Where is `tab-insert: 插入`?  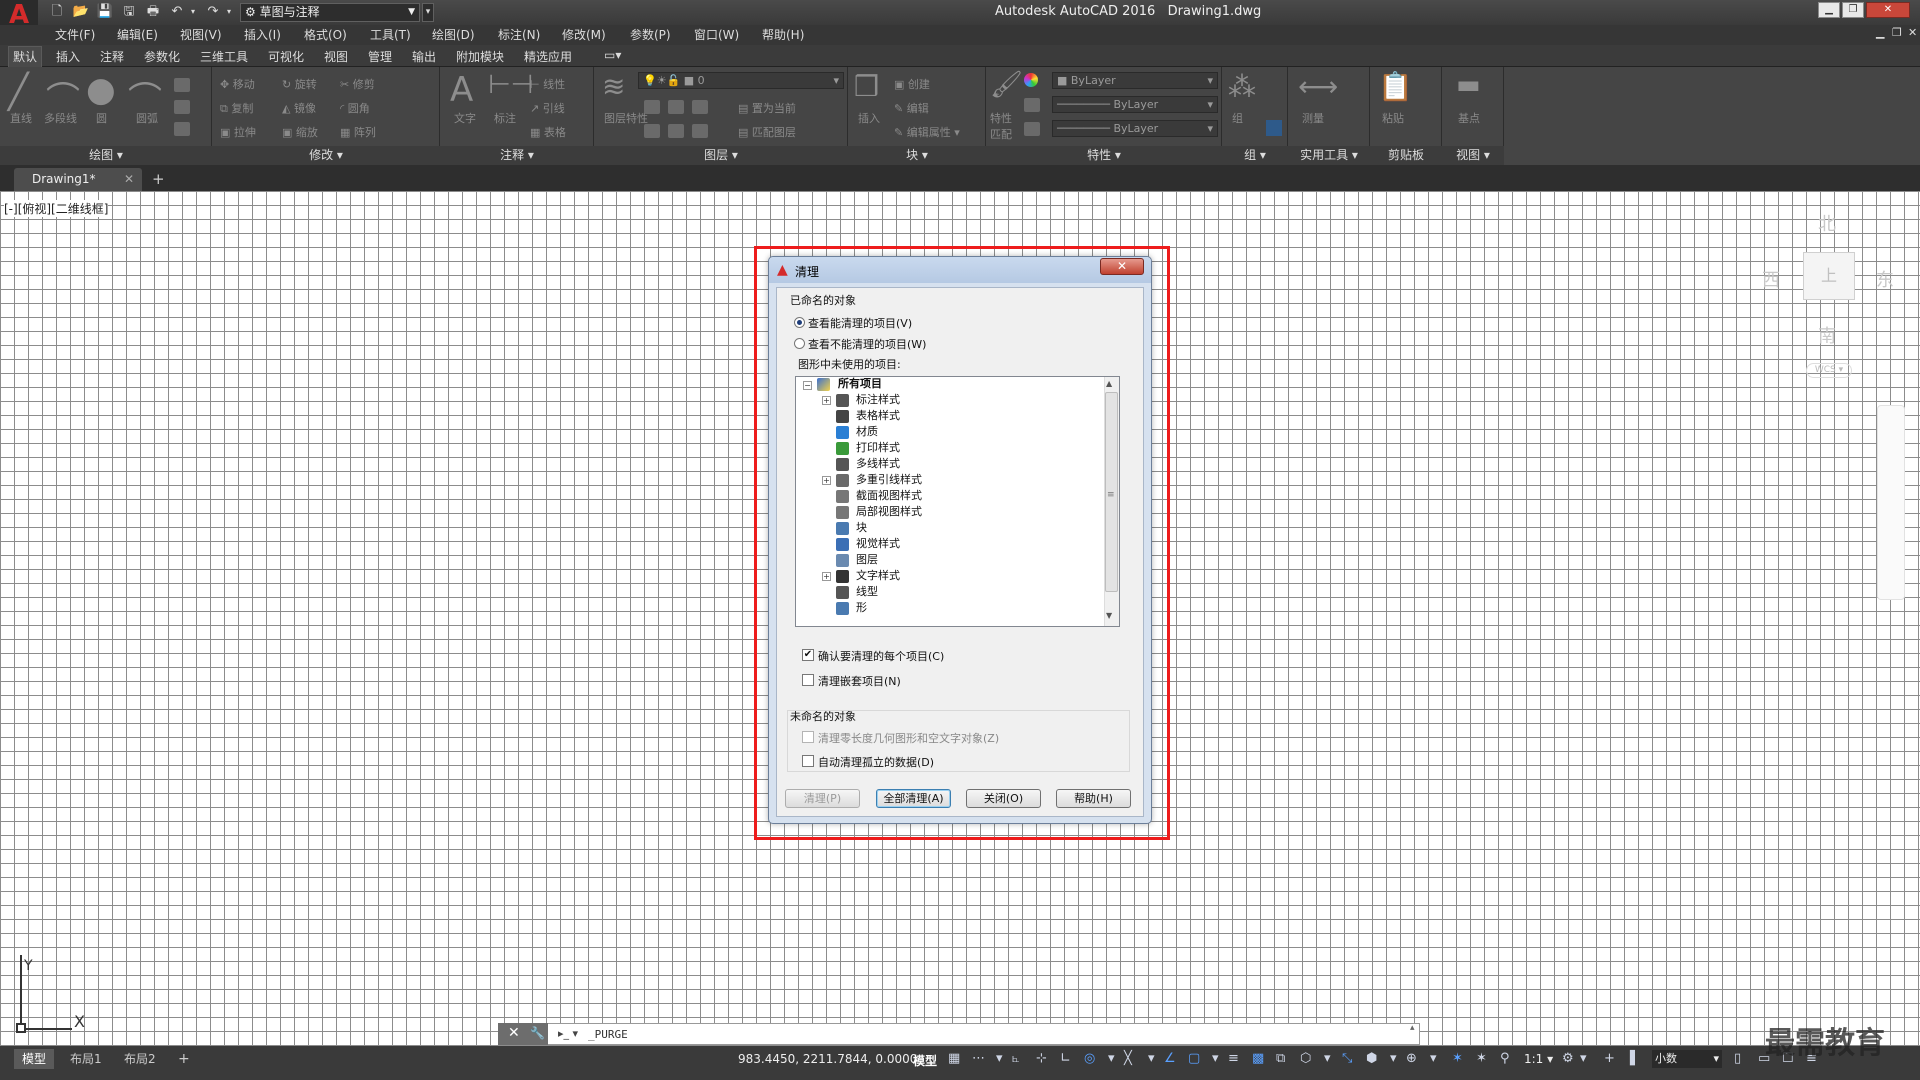
tab-insert: 插入 is located at coordinates (68, 56).